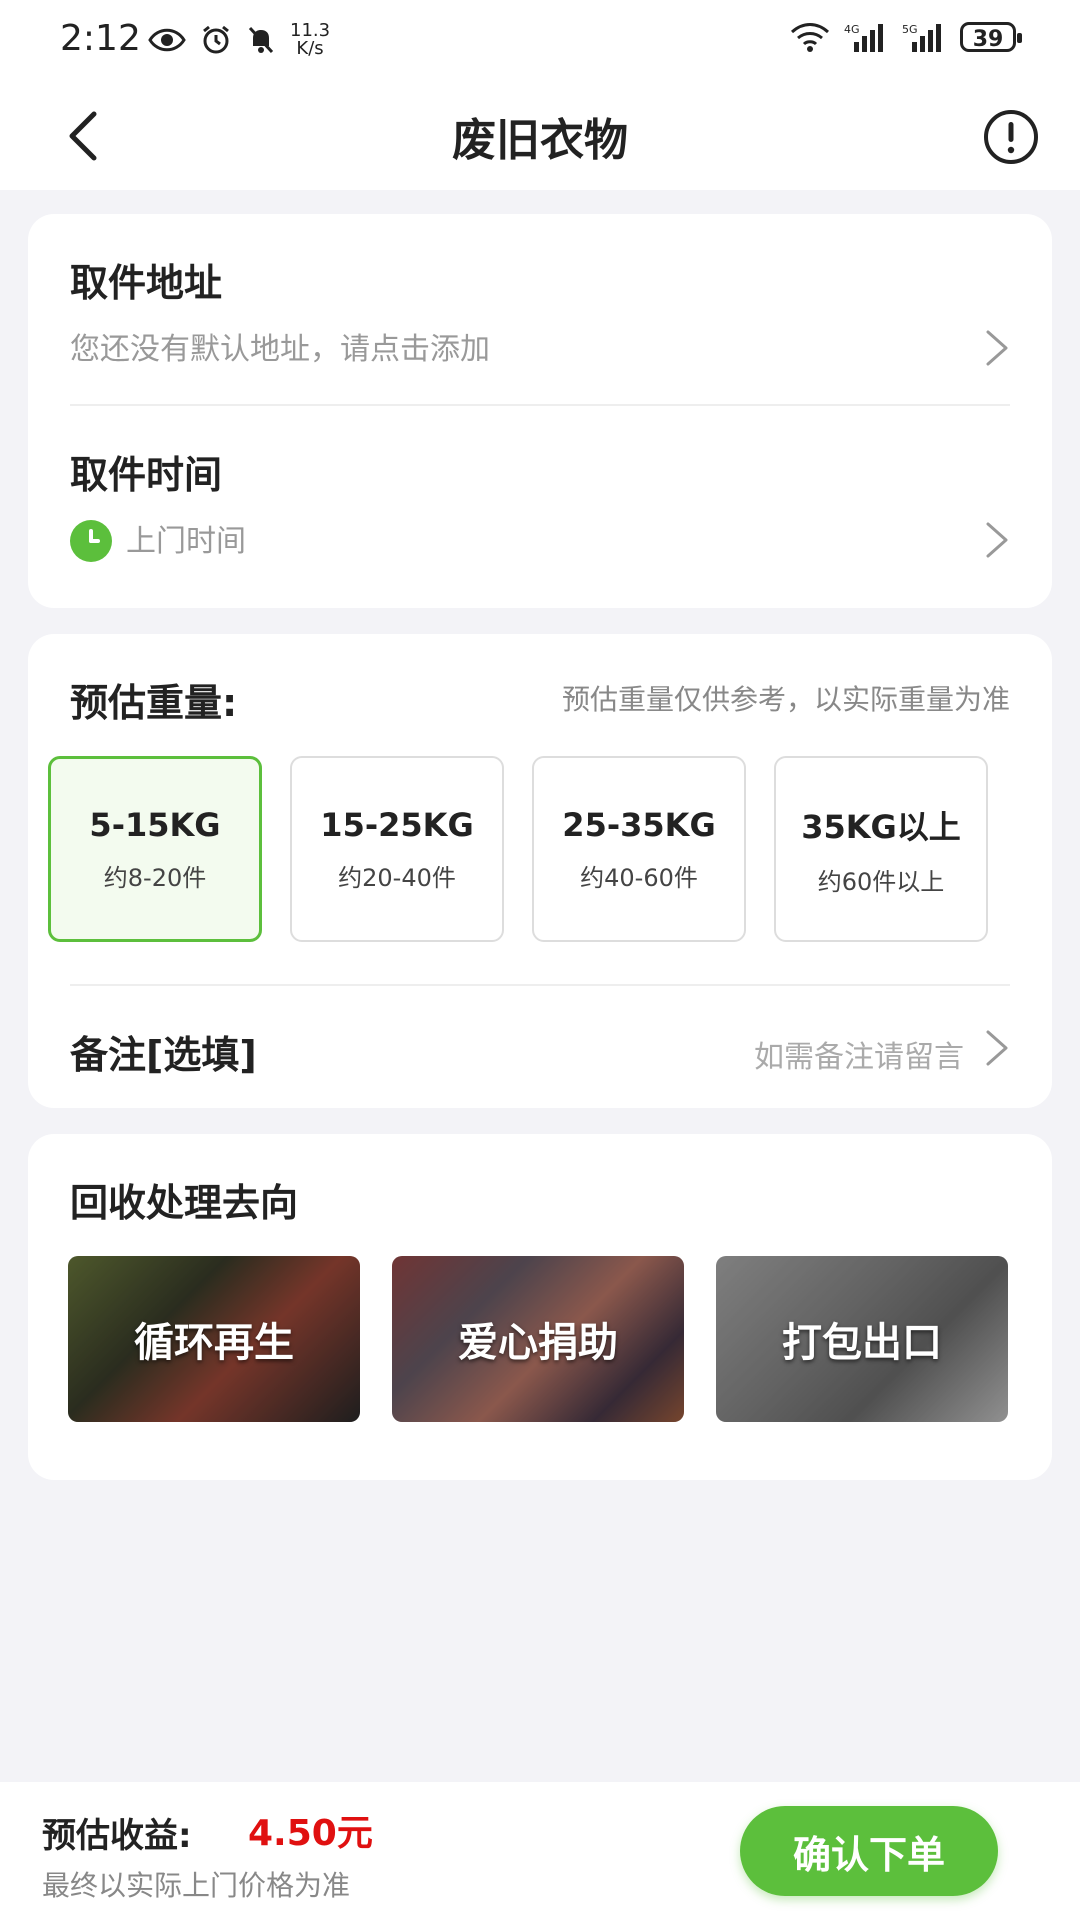 Image resolution: width=1080 pixels, height=1920 pixels. I want to click on address-row: 您还没有默认地址，请点击添加, so click(540, 349).